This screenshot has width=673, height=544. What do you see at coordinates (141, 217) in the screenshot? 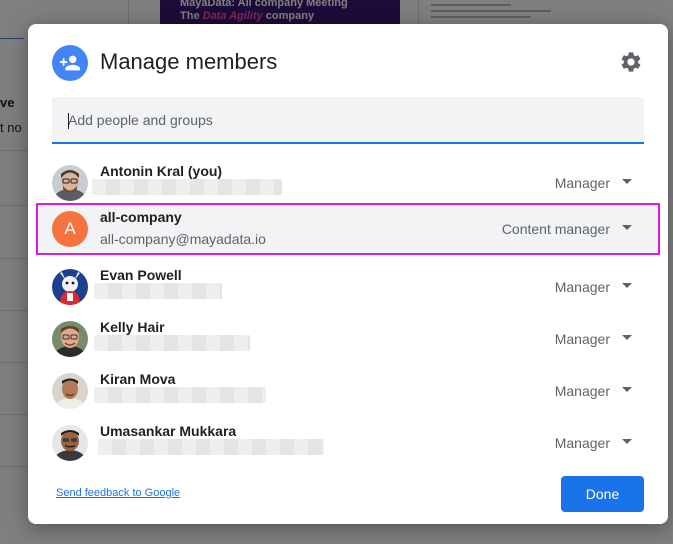
I see `member-name: all-company` at bounding box center [141, 217].